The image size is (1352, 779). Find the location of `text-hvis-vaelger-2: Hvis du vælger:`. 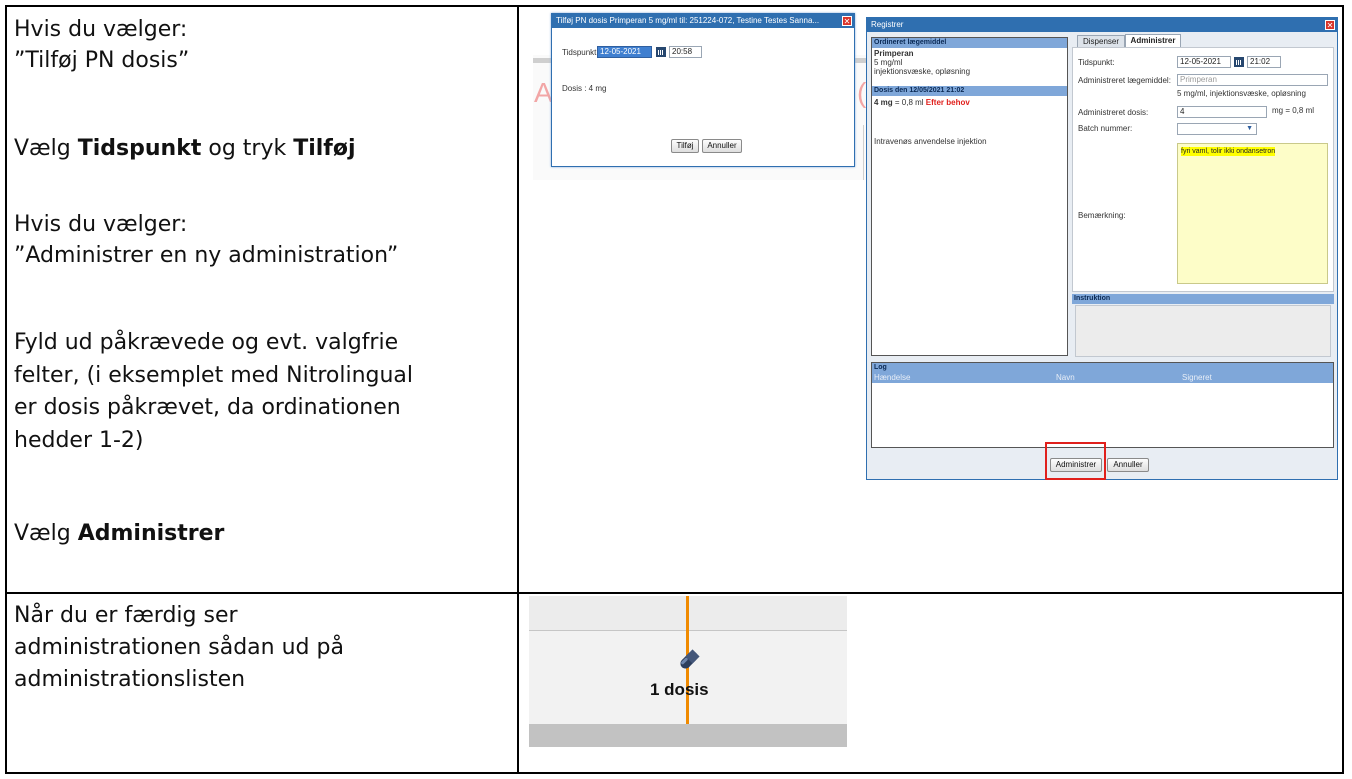

text-hvis-vaelger-2: Hvis du vælger: is located at coordinates (101, 224).